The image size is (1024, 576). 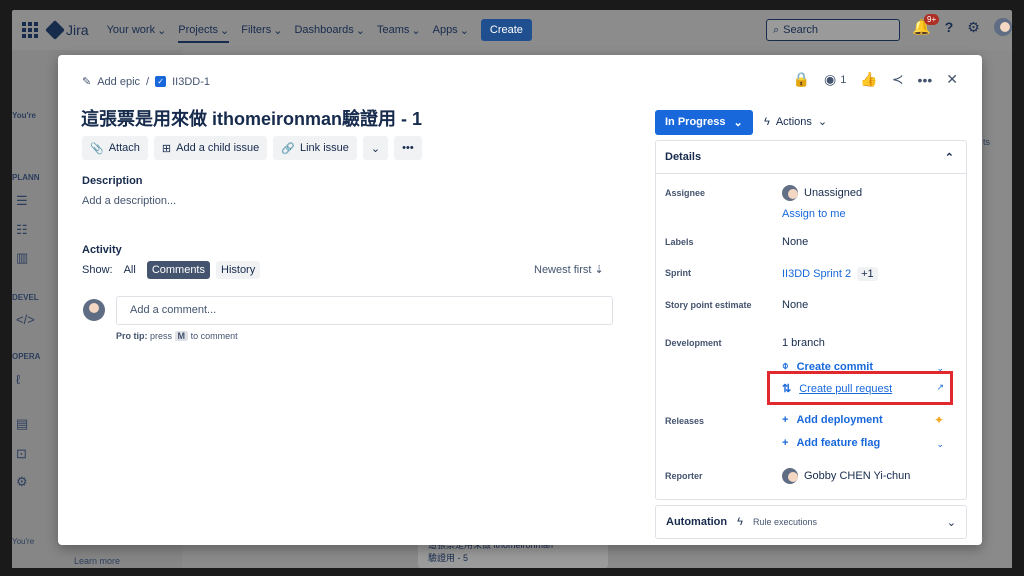 I want to click on backlog-icon: ☷, so click(x=22, y=230).